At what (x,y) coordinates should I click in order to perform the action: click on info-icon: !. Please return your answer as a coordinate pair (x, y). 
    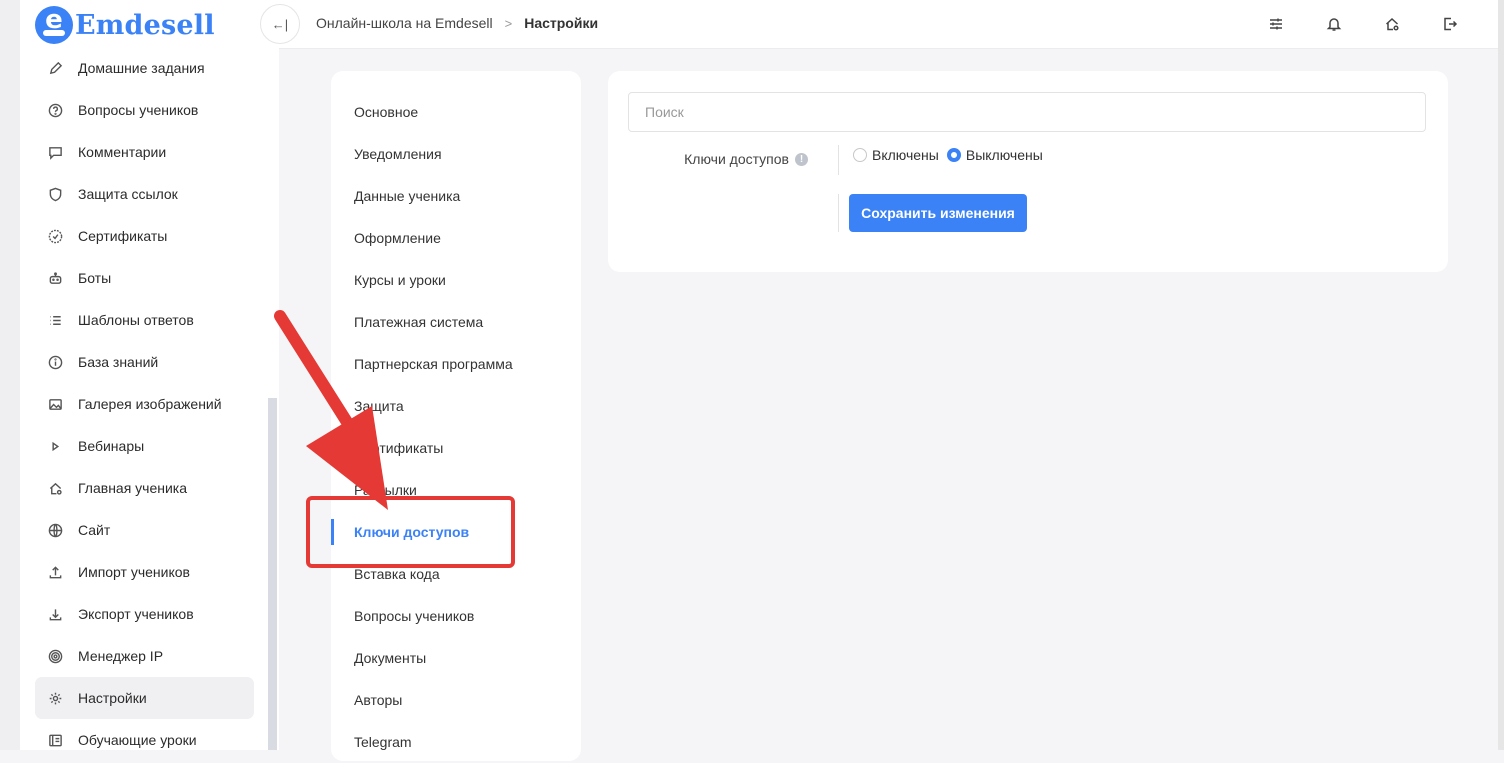
    Looking at the image, I should click on (801, 159).